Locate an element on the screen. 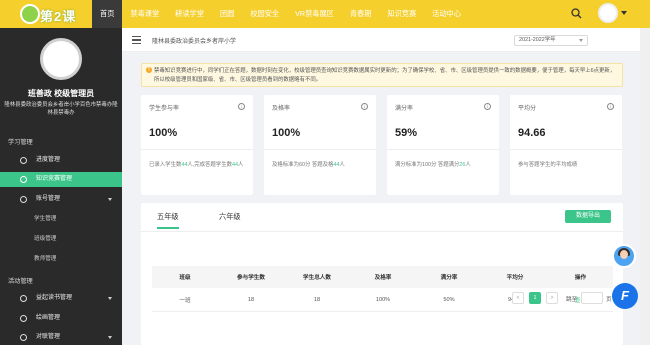 The image size is (650, 345). sidebar-item-painting: 绘画管理 is located at coordinates (61, 318).